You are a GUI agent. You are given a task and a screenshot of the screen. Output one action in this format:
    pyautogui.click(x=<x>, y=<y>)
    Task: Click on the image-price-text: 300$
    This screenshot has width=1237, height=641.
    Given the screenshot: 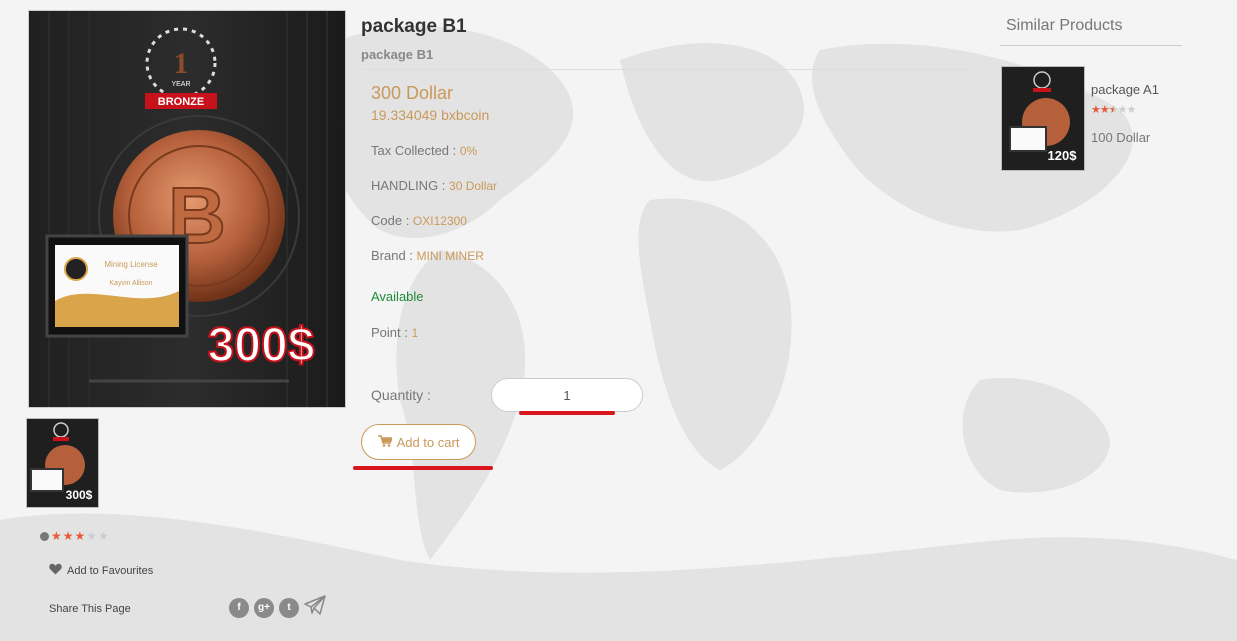 What is the action you would take?
    pyautogui.click(x=261, y=345)
    